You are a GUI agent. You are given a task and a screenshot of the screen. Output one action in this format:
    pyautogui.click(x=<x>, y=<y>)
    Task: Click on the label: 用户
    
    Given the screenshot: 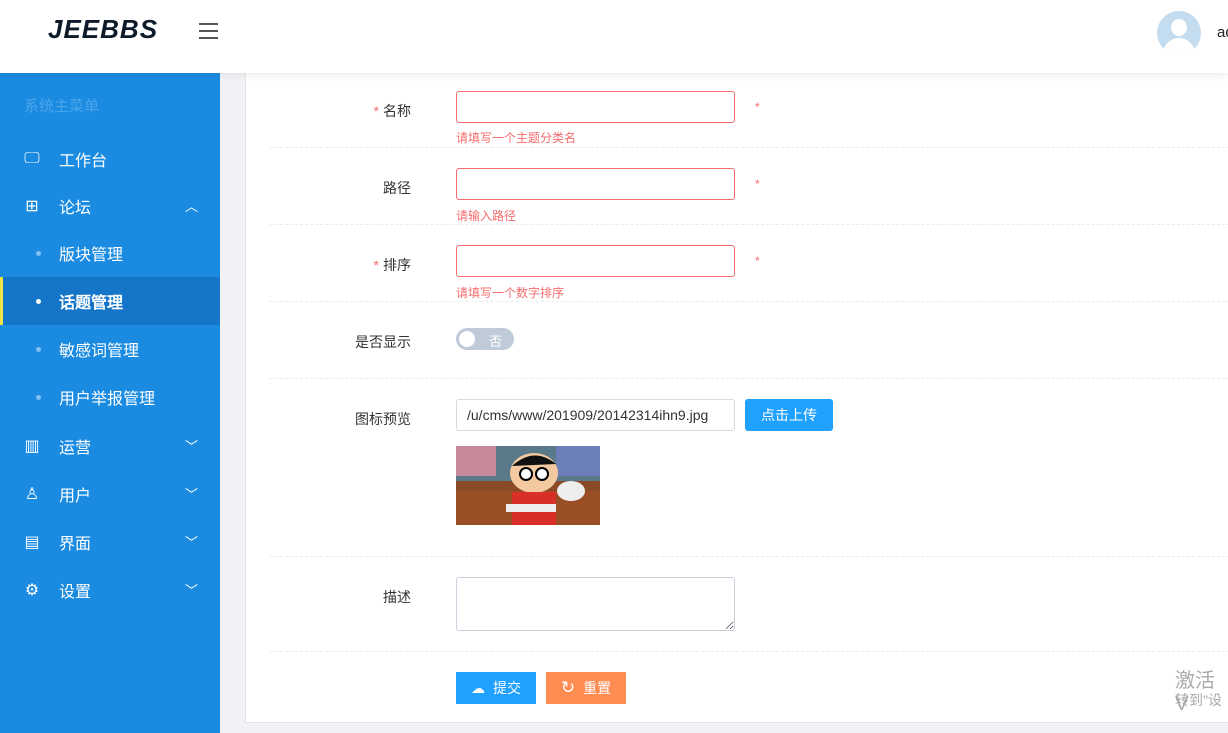 What is the action you would take?
    pyautogui.click(x=75, y=496)
    